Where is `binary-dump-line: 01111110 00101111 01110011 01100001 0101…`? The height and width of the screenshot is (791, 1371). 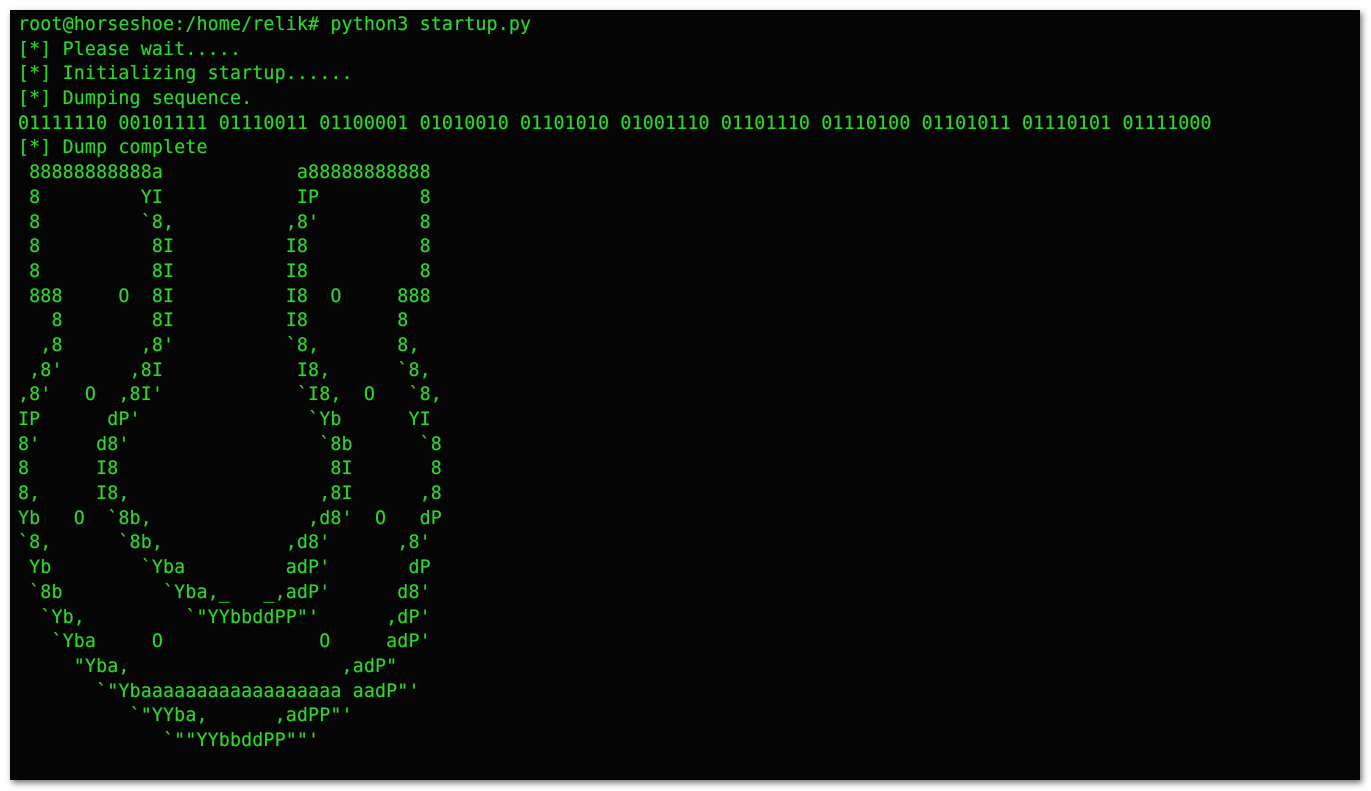 binary-dump-line: 01111110 00101111 01110011 01100001 0101… is located at coordinates (615, 123).